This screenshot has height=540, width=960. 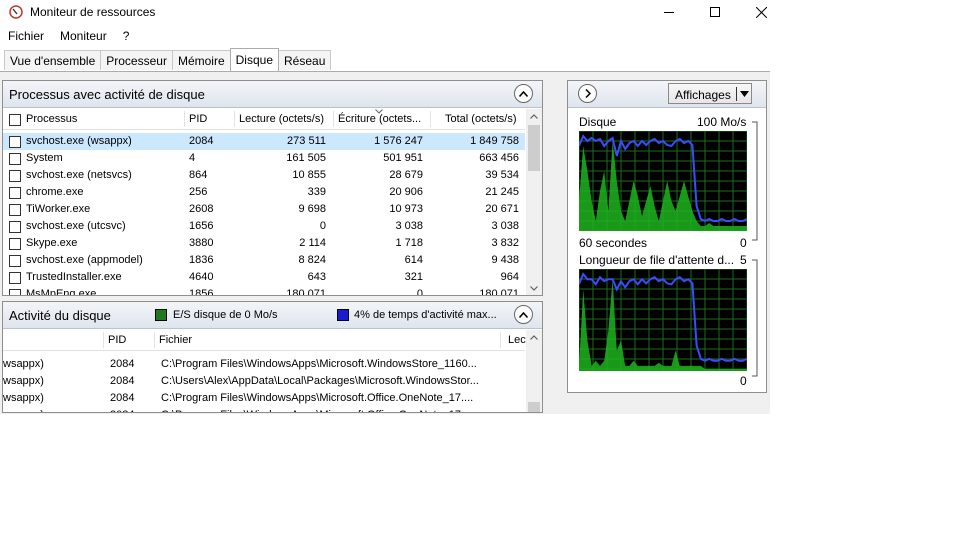 I want to click on menu-fichier: Fichier, so click(x=22, y=36).